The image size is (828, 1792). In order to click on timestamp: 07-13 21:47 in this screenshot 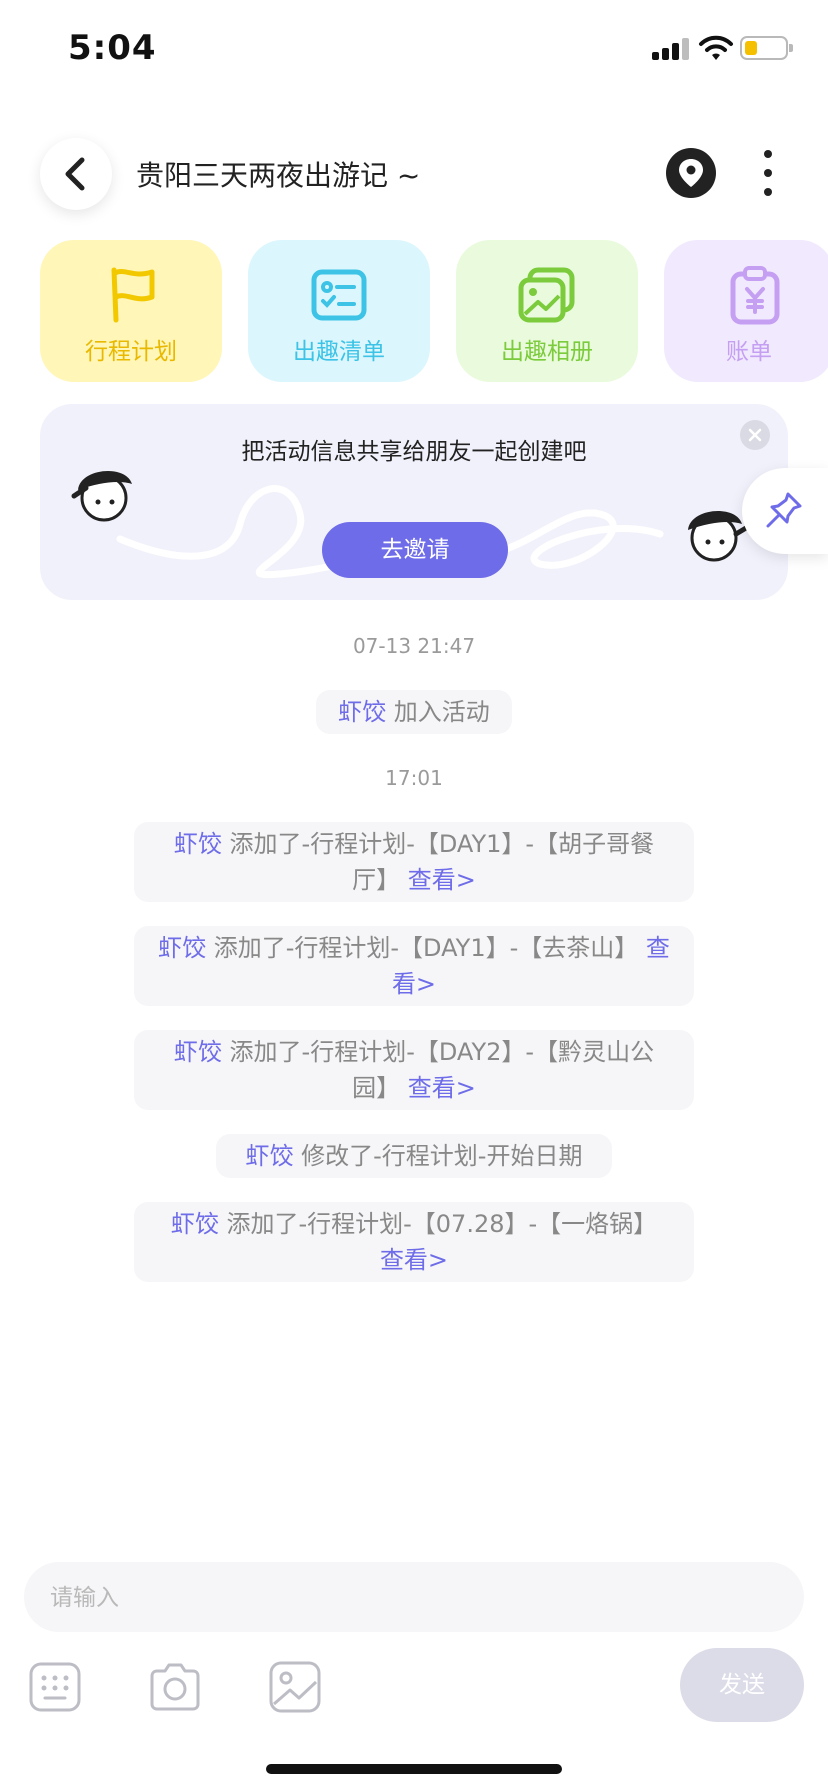, I will do `click(414, 646)`.